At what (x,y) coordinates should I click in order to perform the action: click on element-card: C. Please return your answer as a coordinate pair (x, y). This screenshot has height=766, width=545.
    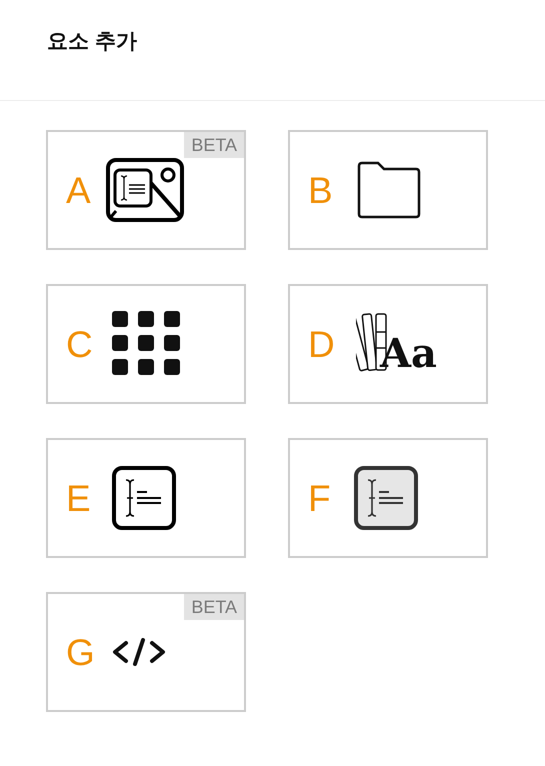
    Looking at the image, I should click on (146, 344).